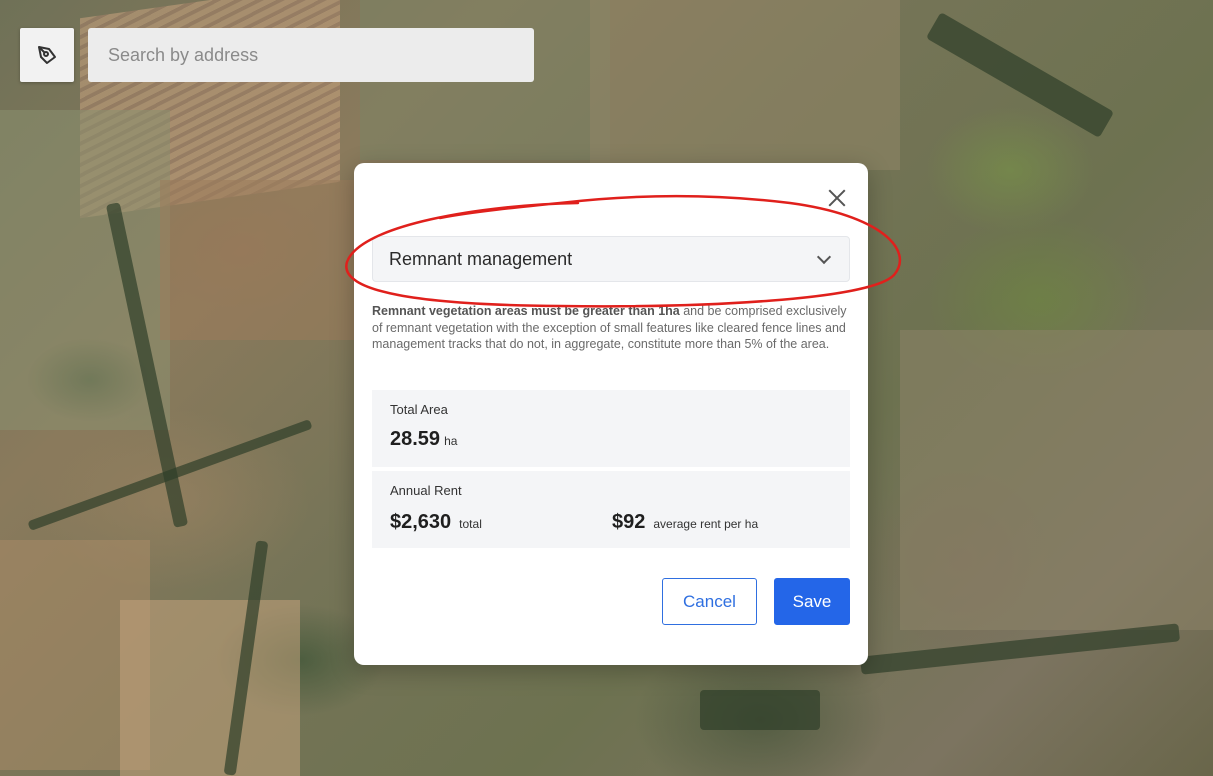 The image size is (1213, 776). Describe the element at coordinates (709, 601) in the screenshot. I see `cancel-button: Cancel` at that location.